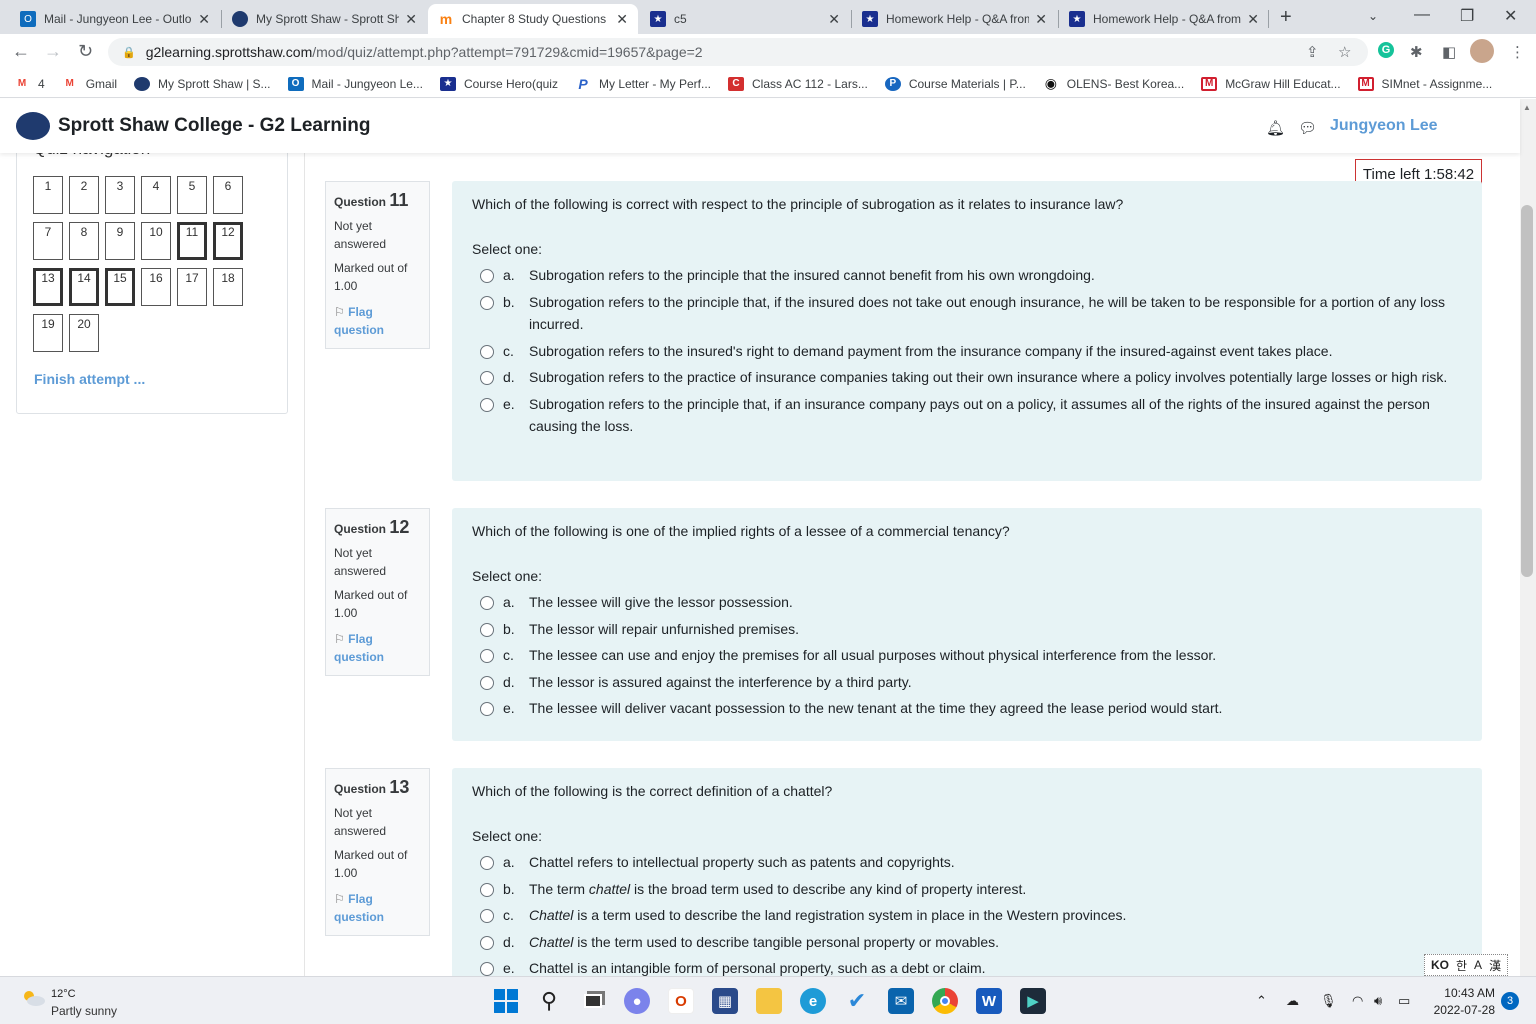 Image resolution: width=1536 pixels, height=1024 pixels. What do you see at coordinates (1328, 1001) in the screenshot?
I see `microphone-muted-icon: 🎙︎` at bounding box center [1328, 1001].